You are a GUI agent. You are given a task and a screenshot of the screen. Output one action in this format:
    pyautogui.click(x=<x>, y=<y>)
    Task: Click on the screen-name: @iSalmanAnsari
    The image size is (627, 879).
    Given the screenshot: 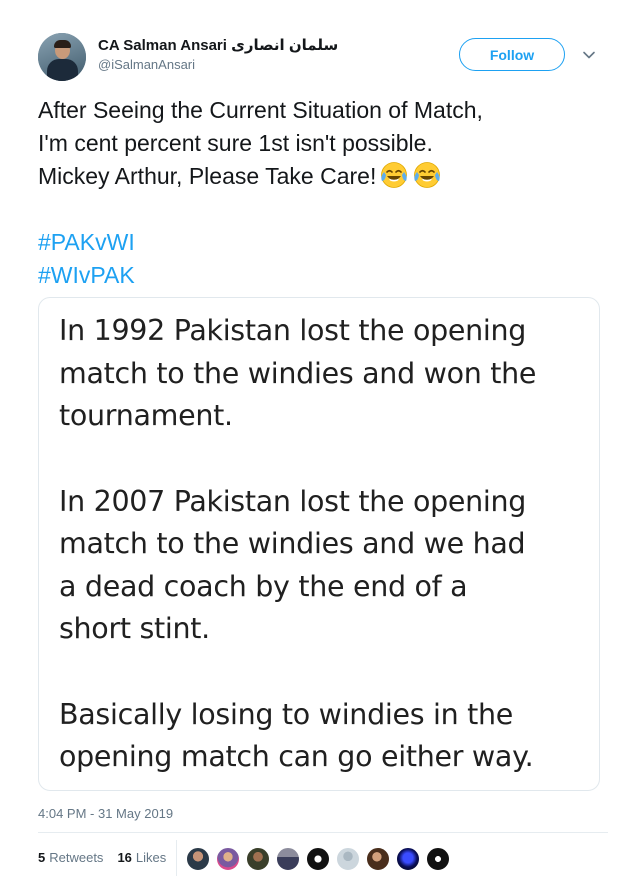 What is the action you would take?
    pyautogui.click(x=218, y=64)
    